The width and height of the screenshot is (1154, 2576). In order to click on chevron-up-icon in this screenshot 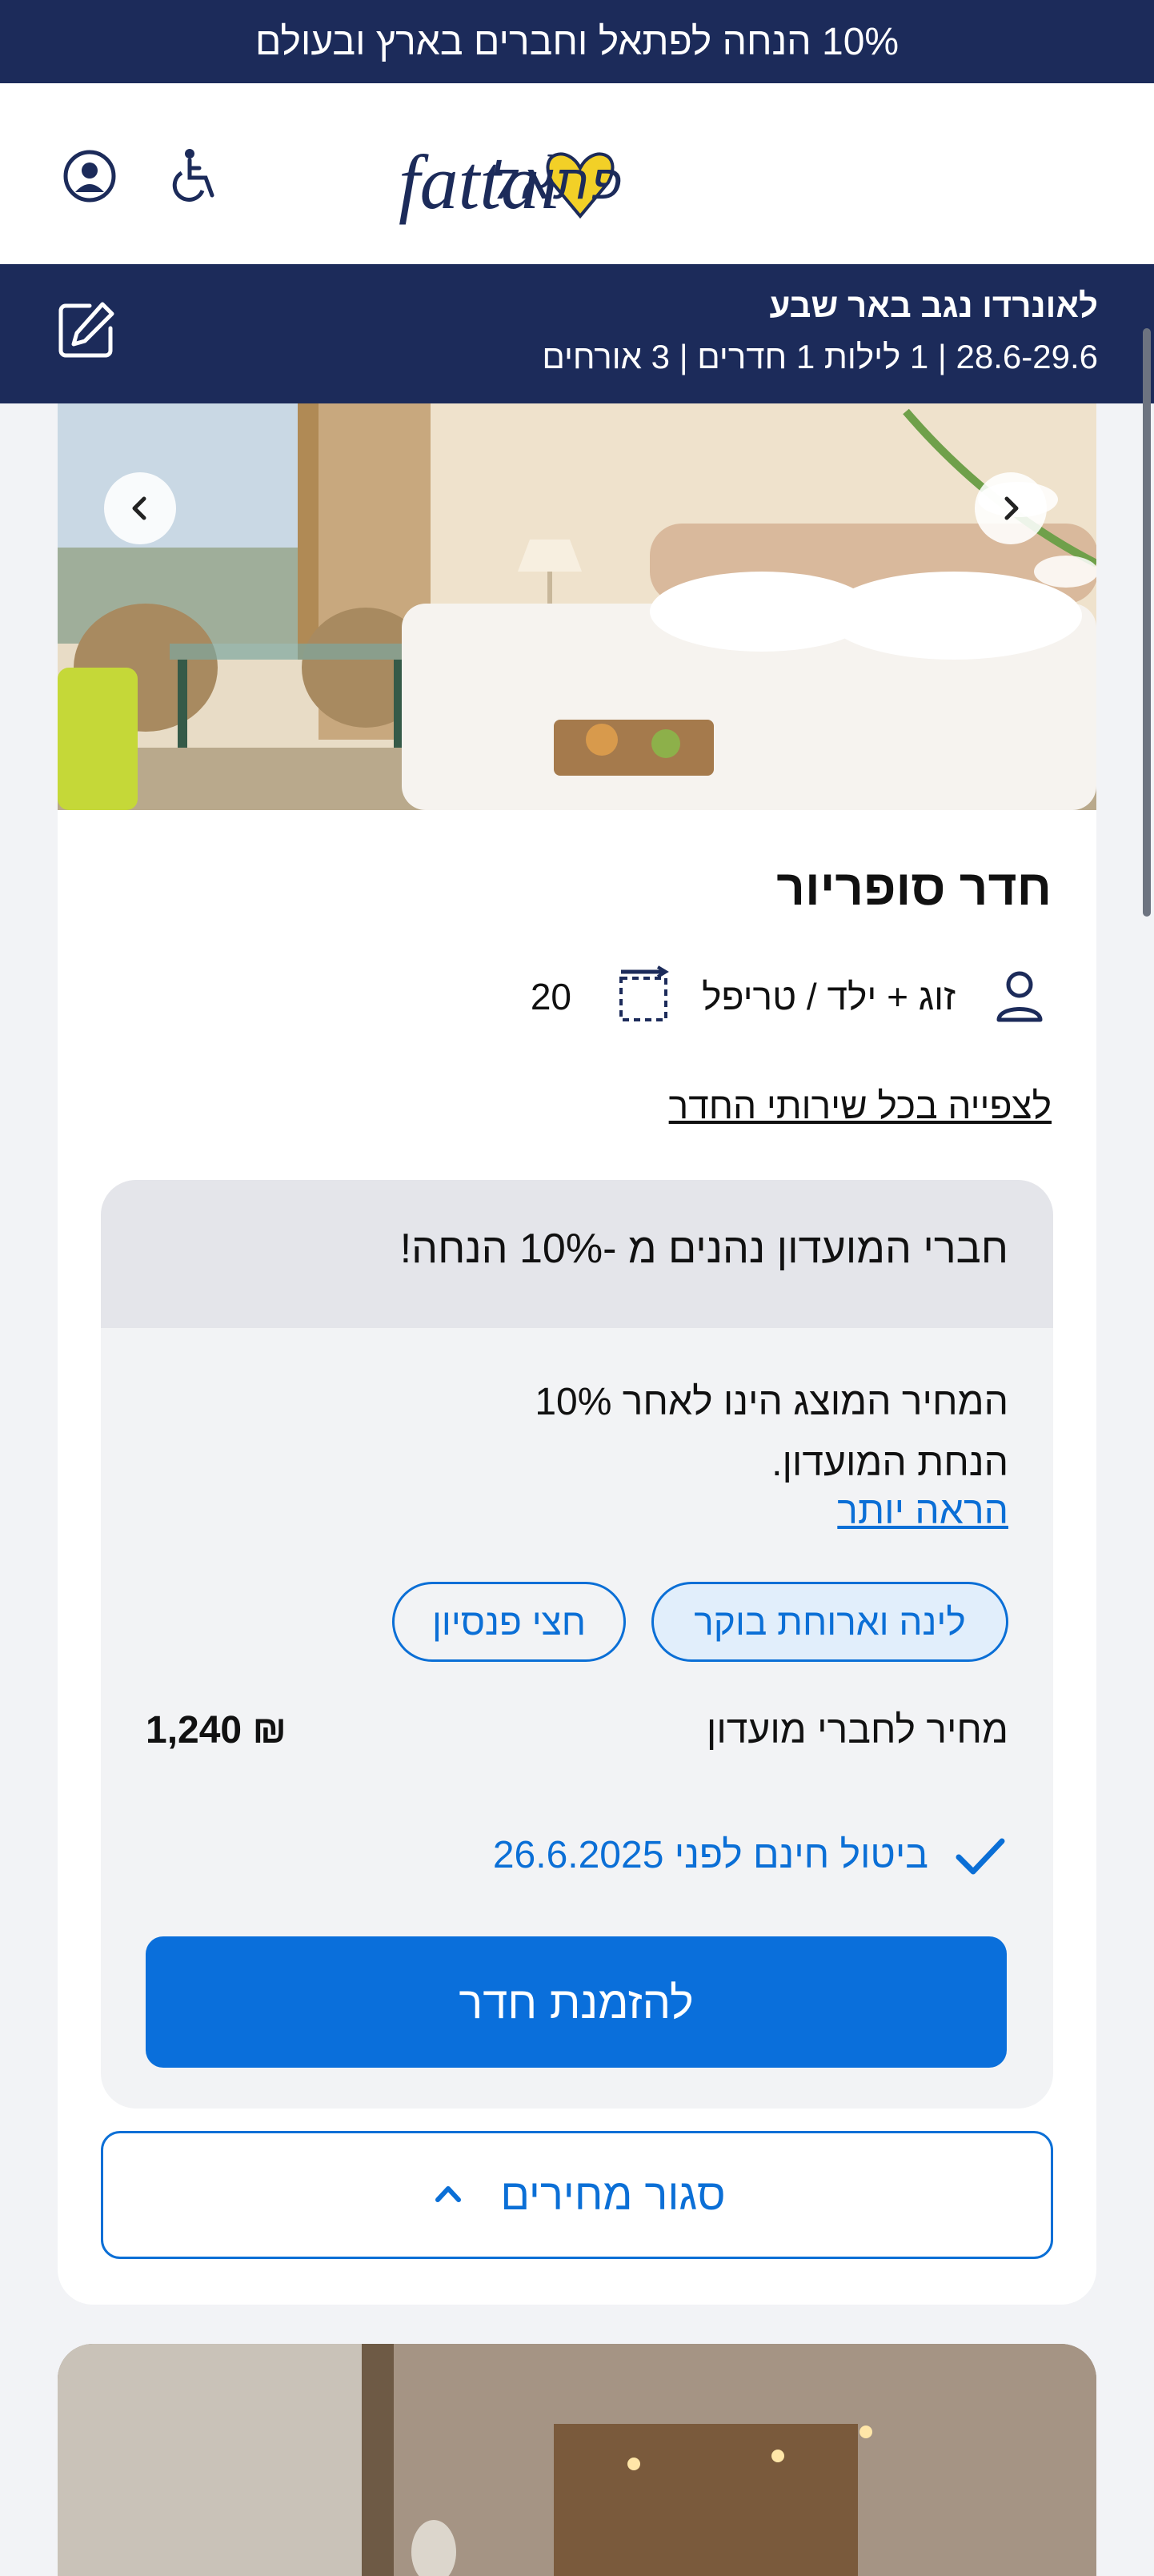, I will do `click(448, 2195)`.